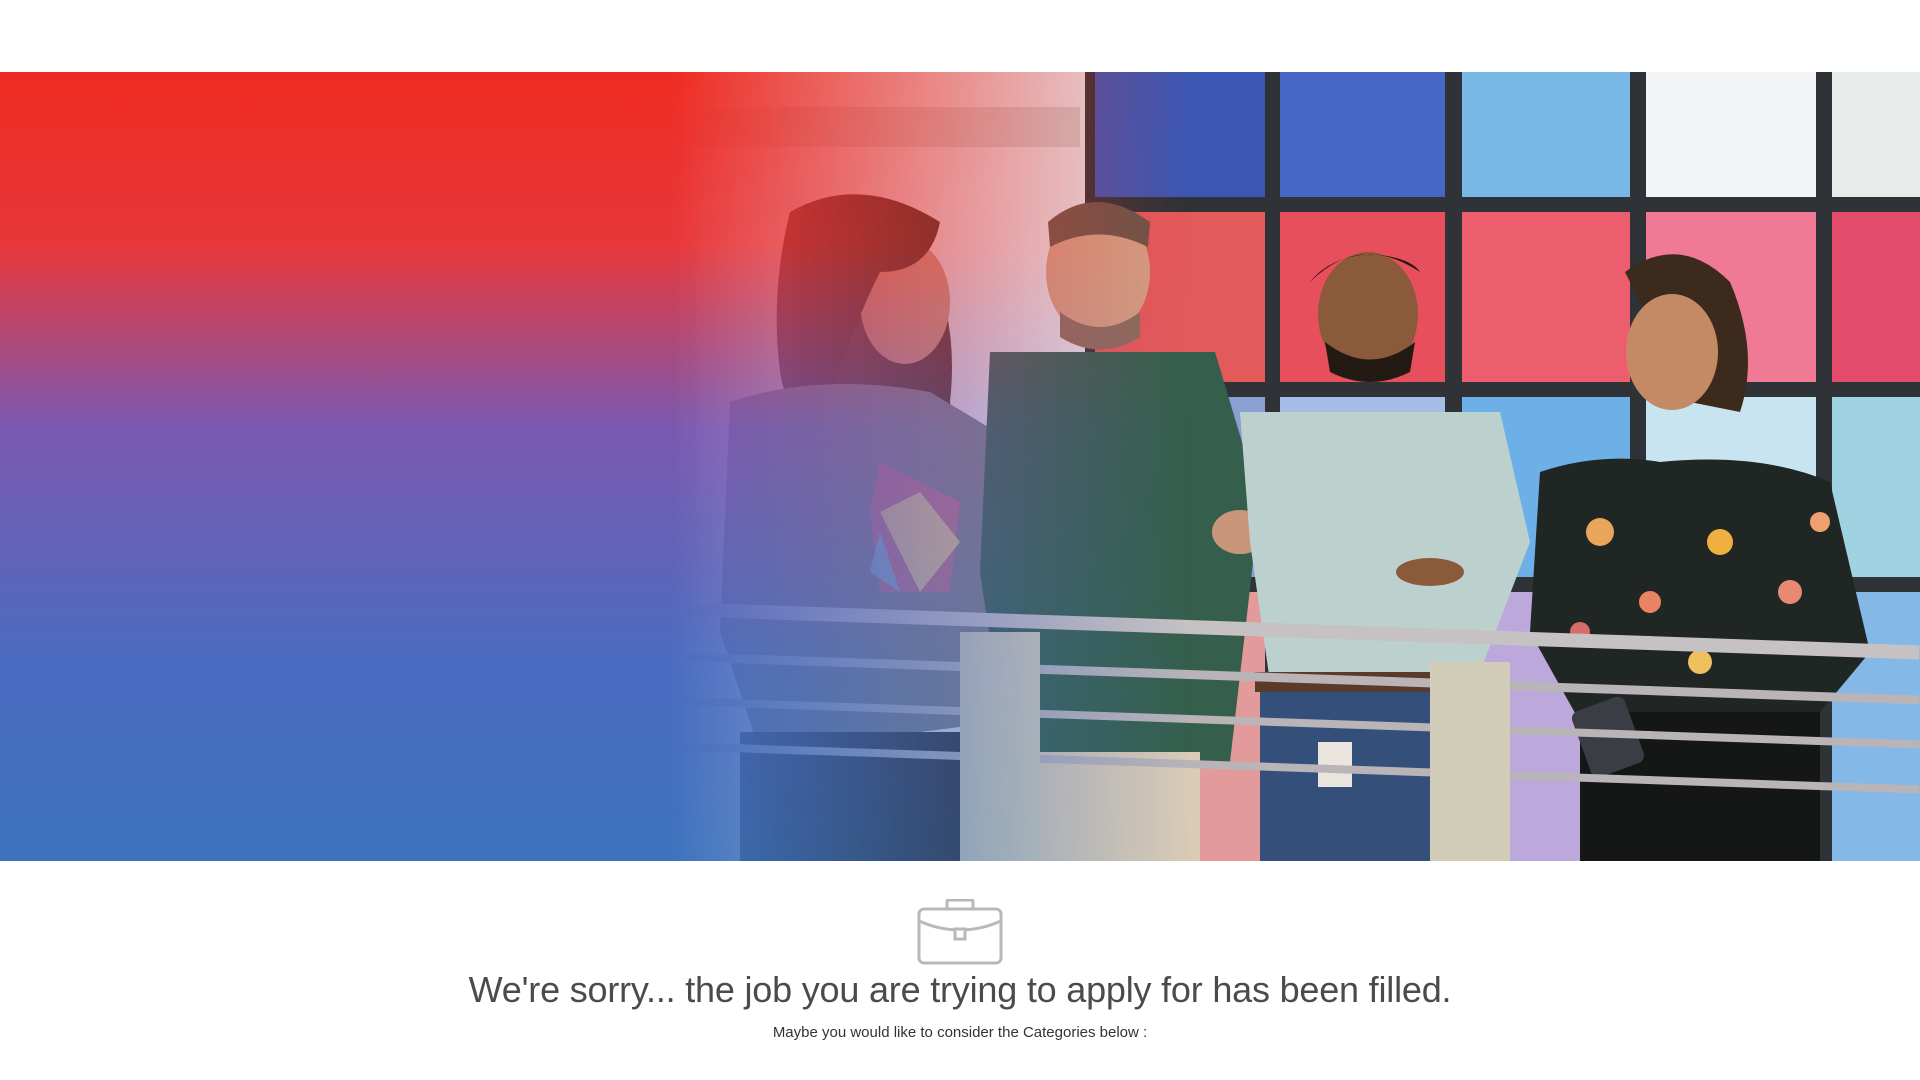 The width and height of the screenshot is (1920, 1080). What do you see at coordinates (960, 932) in the screenshot?
I see `briefcase-icon` at bounding box center [960, 932].